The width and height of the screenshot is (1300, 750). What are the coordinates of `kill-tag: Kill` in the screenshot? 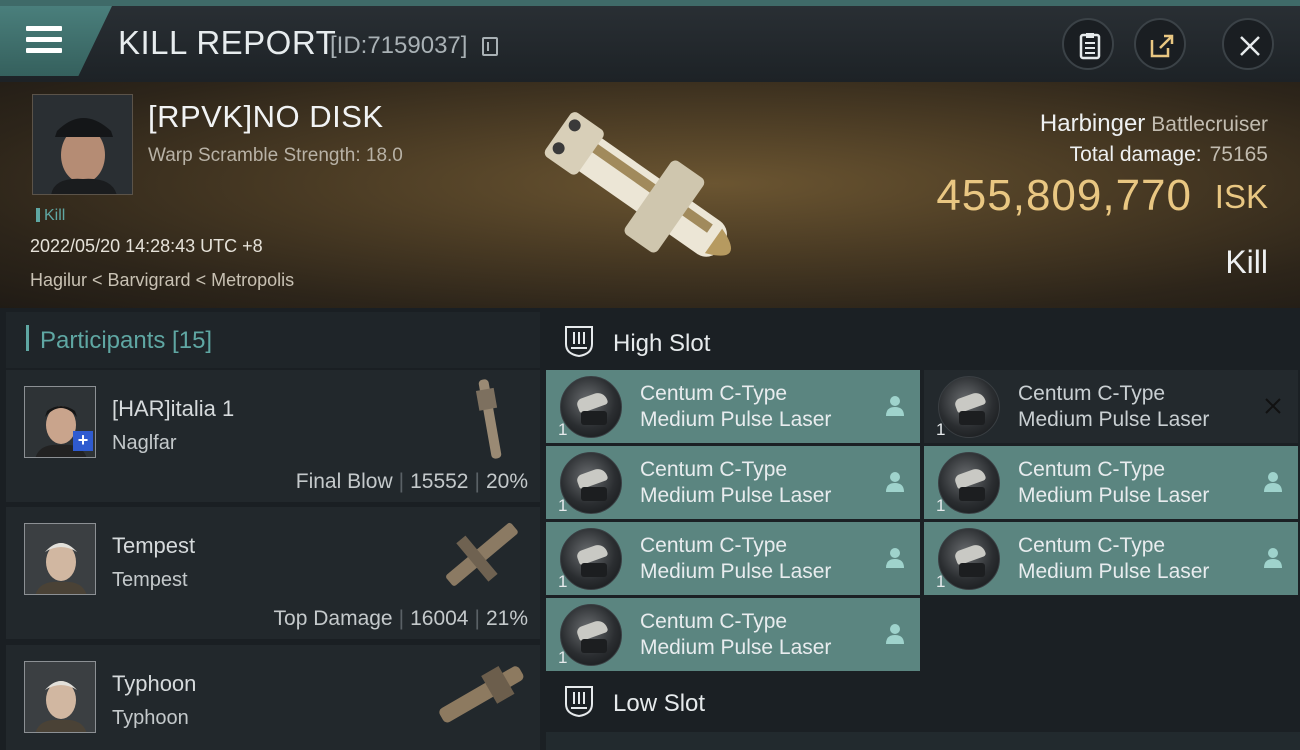 It's located at (50, 216).